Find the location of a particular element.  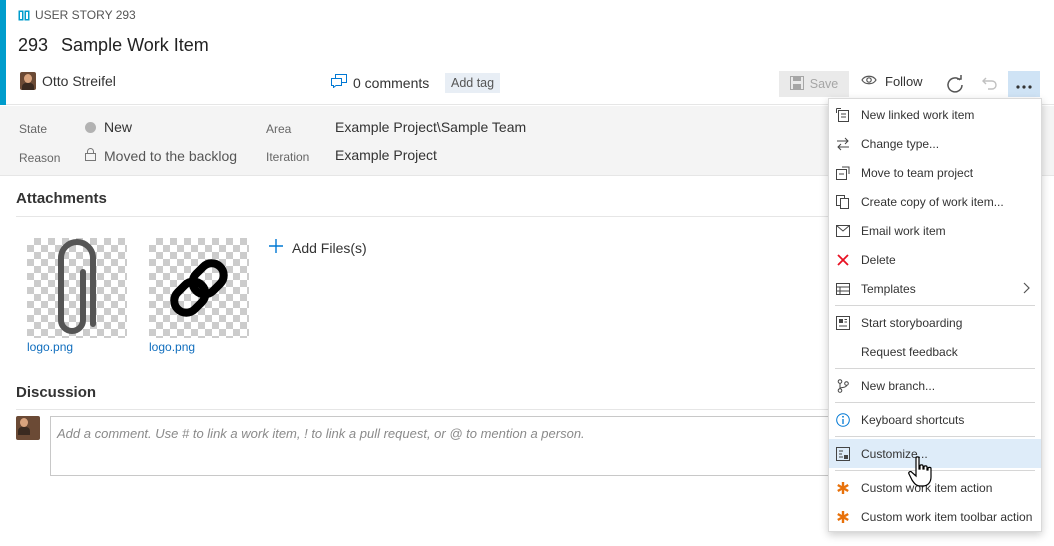

add-files-label: Add Files(s) is located at coordinates (329, 247).